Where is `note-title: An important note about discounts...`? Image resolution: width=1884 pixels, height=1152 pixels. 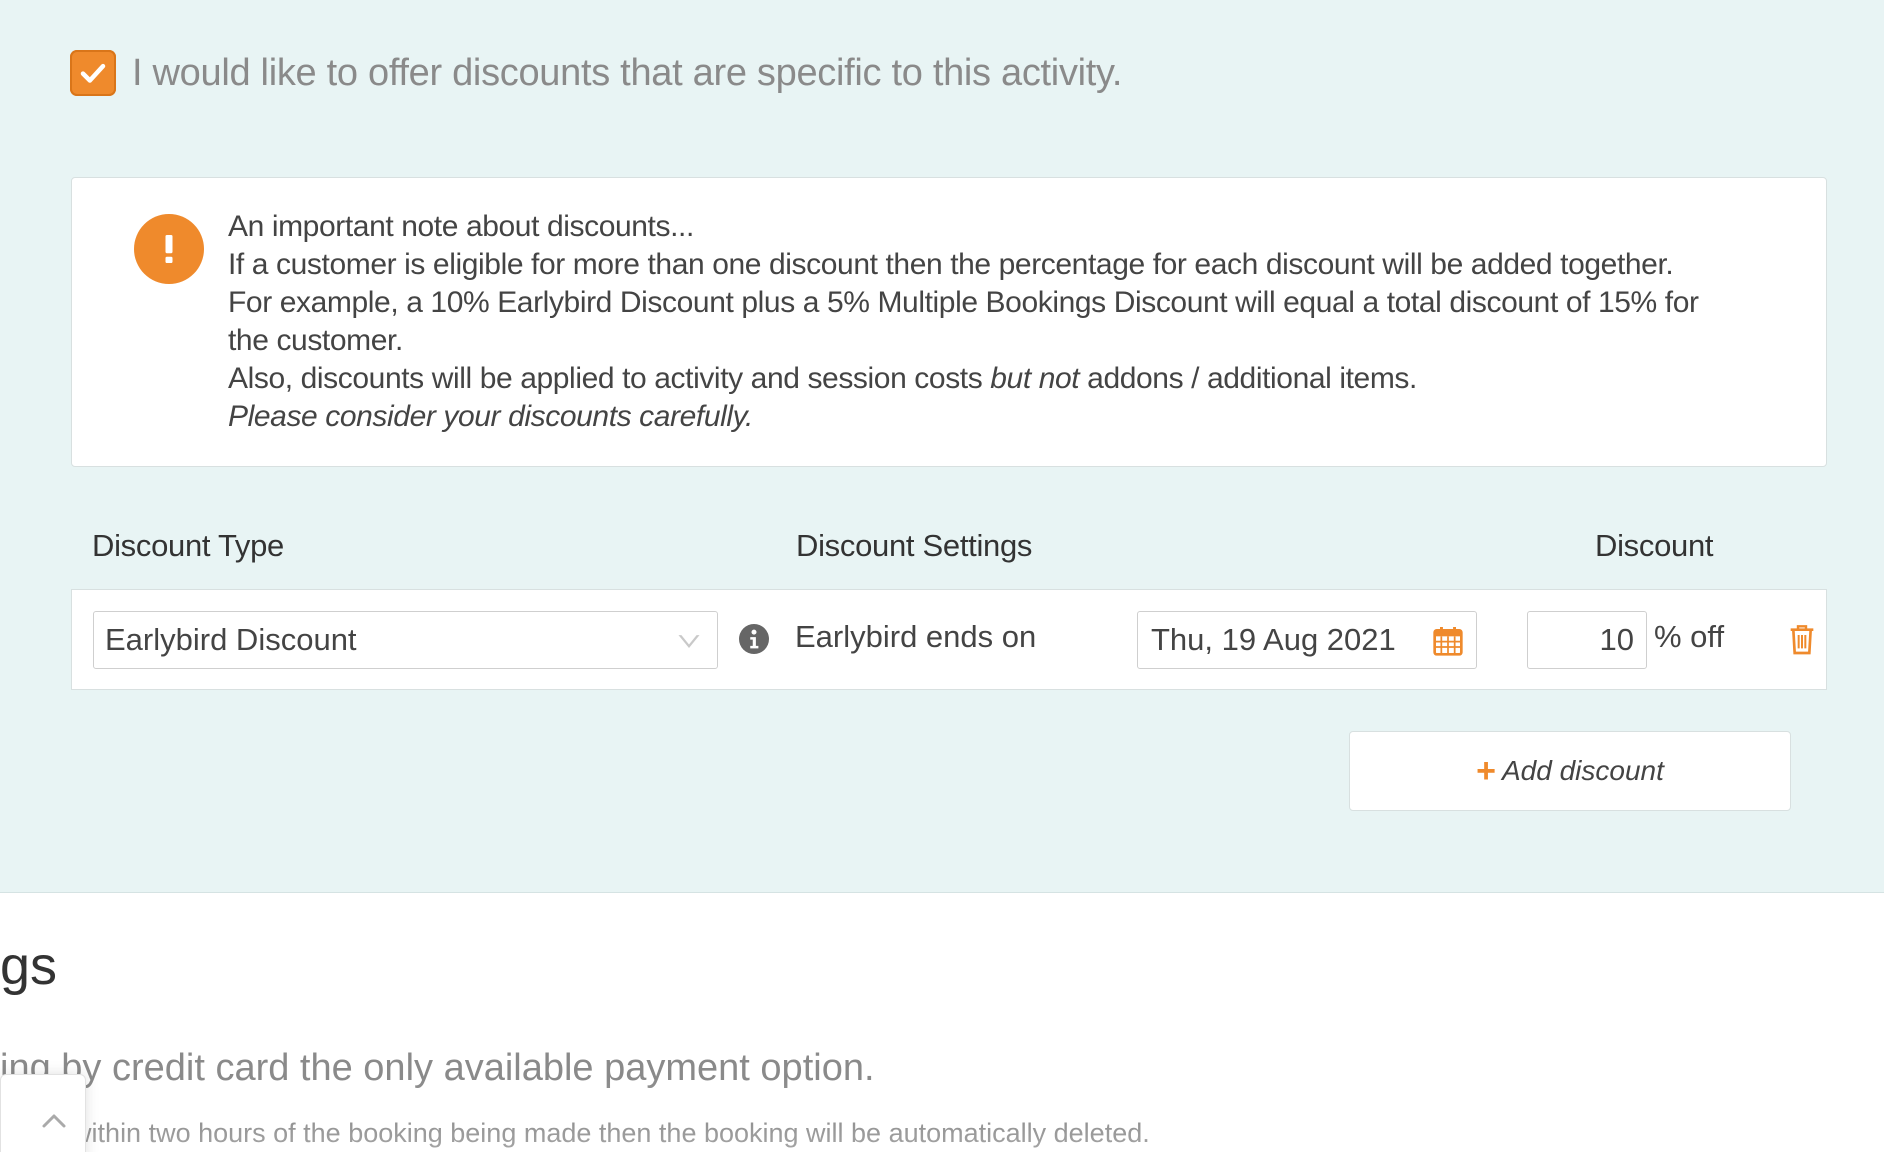 note-title: An important note about discounts... is located at coordinates (461, 226).